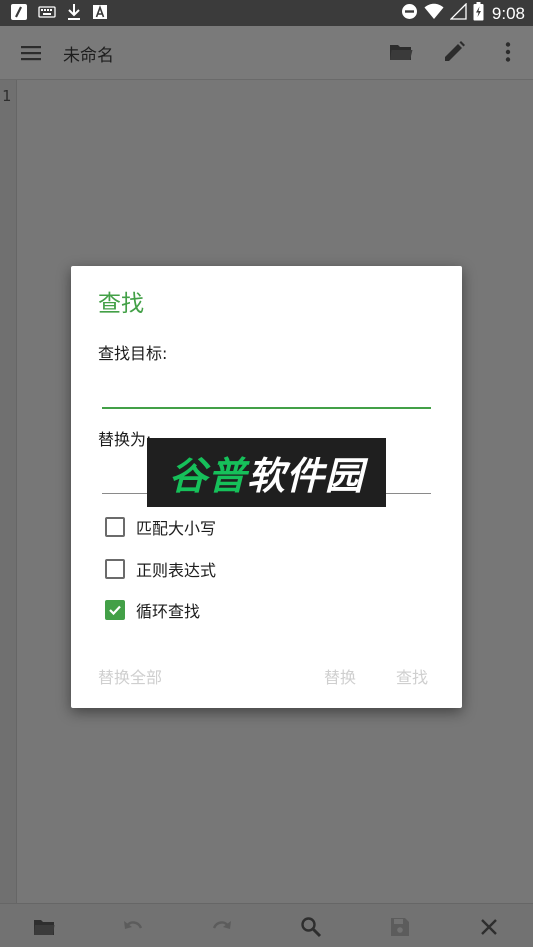 The image size is (533, 947). Describe the element at coordinates (130, 676) in the screenshot. I see `replace-all-button: 替换全部` at that location.